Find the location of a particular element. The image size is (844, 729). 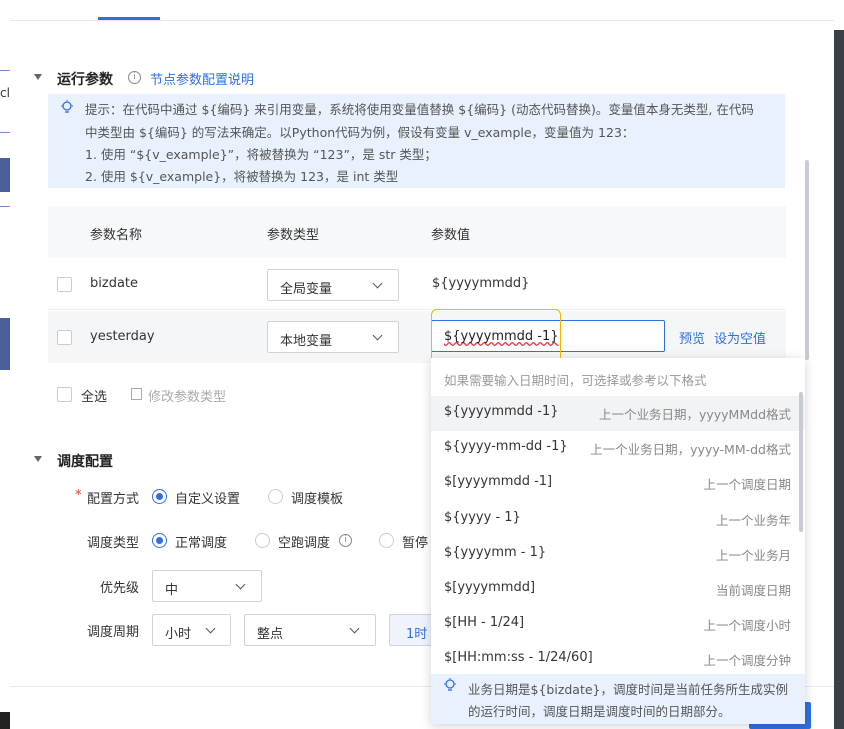

config-mode-label: 配置方式 is located at coordinates (113, 499).